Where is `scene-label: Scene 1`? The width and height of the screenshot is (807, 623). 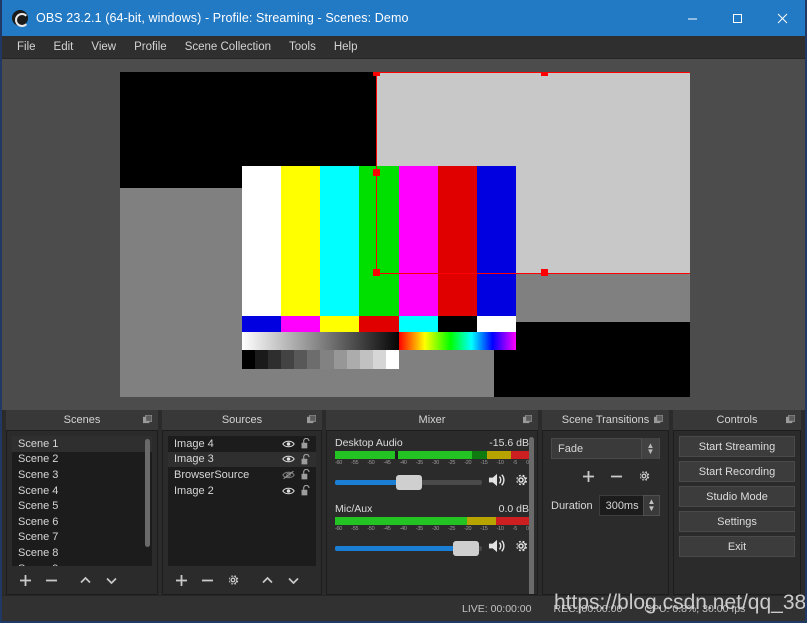
scene-label: Scene 1 is located at coordinates (38, 443).